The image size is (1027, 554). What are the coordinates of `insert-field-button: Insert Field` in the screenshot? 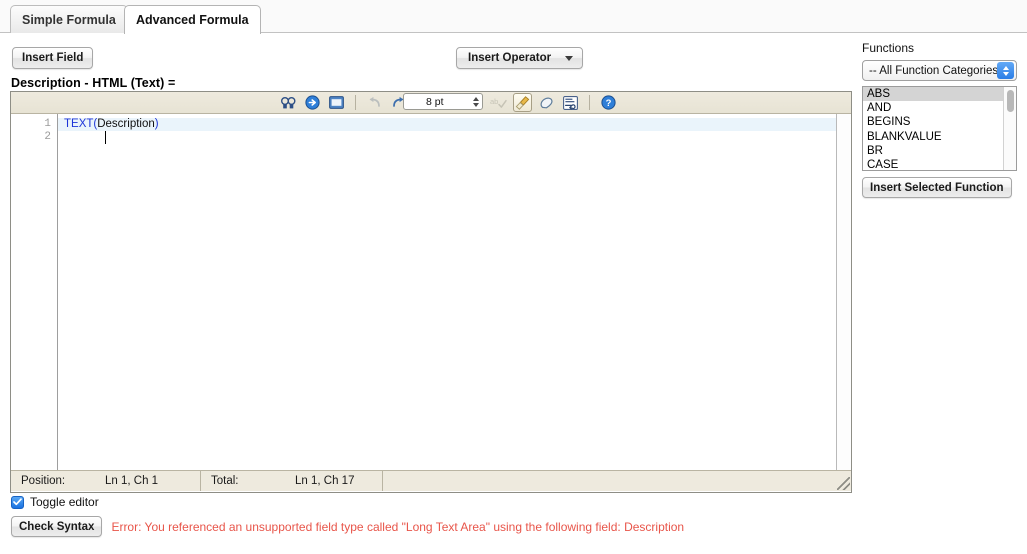 It's located at (53, 58).